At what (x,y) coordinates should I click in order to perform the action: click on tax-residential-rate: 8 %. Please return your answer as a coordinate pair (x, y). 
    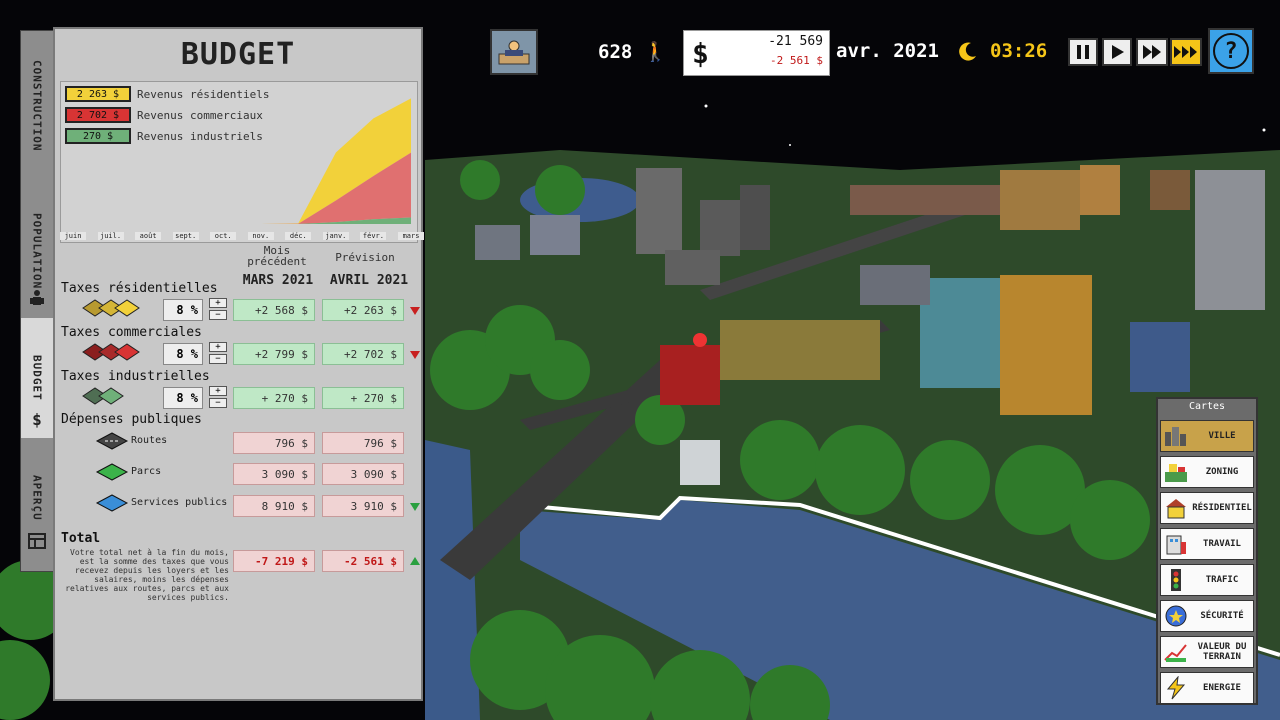
    Looking at the image, I should click on (183, 310).